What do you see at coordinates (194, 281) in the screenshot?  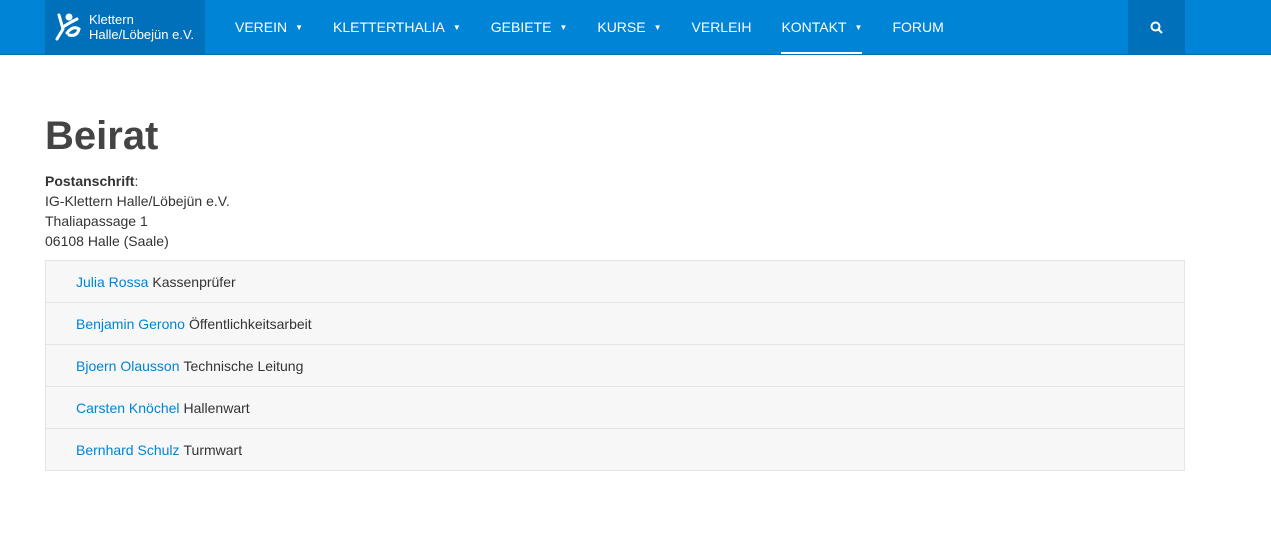 I see `member-role: Kassenprüfer` at bounding box center [194, 281].